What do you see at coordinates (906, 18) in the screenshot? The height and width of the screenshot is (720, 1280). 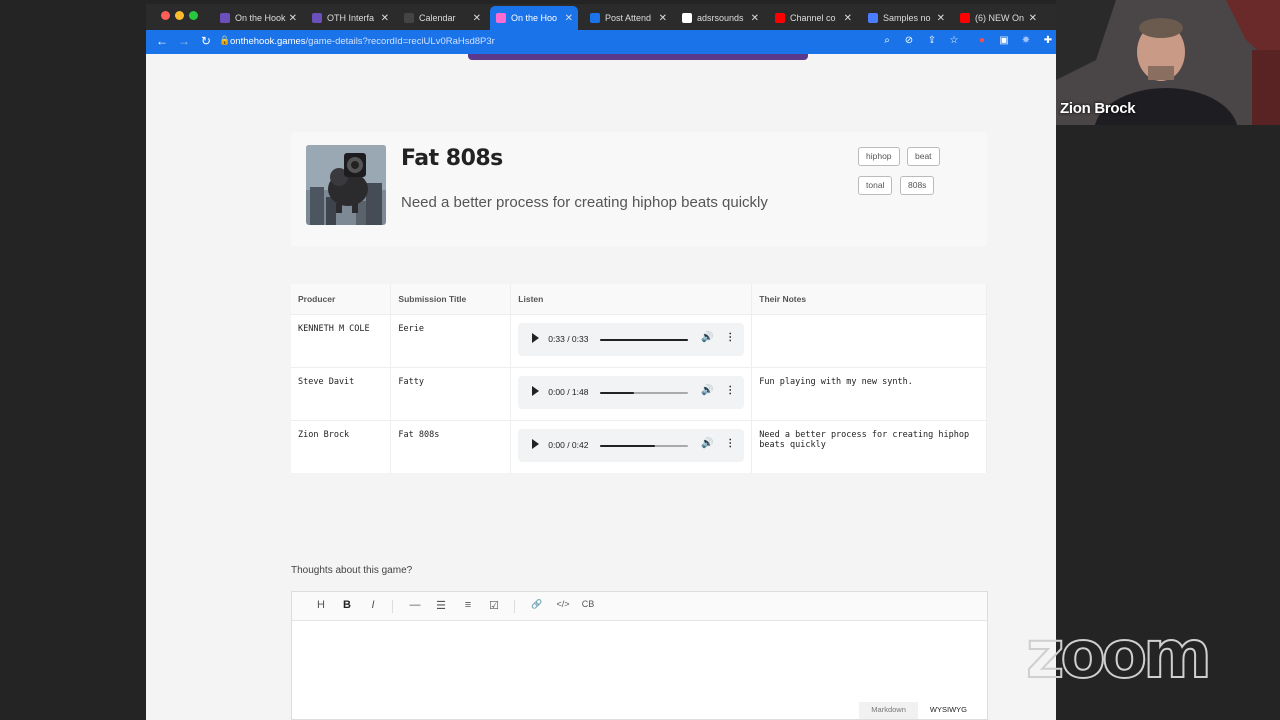 I see `browser-tab: Samples no ✕` at bounding box center [906, 18].